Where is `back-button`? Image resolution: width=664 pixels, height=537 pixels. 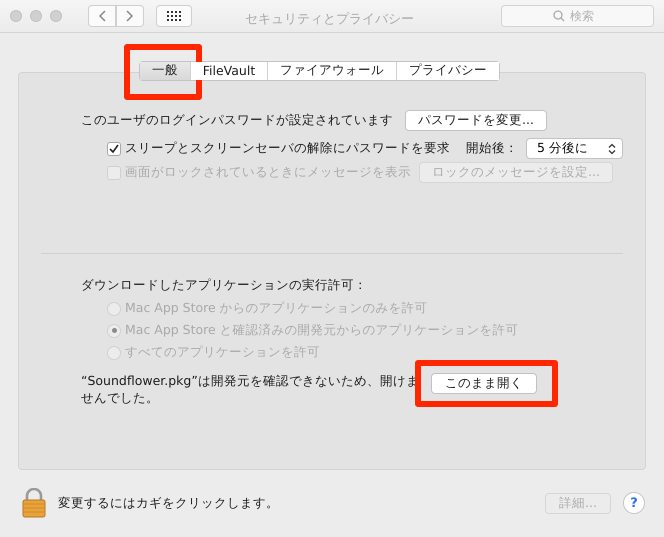 back-button is located at coordinates (102, 15).